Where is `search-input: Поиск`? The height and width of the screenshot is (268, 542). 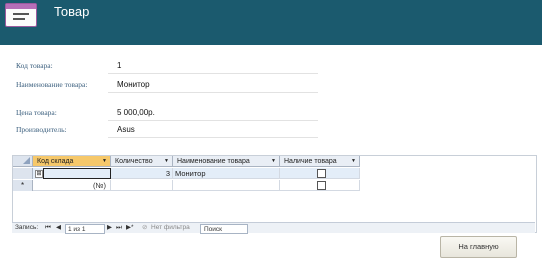
search-input: Поиск is located at coordinates (224, 229).